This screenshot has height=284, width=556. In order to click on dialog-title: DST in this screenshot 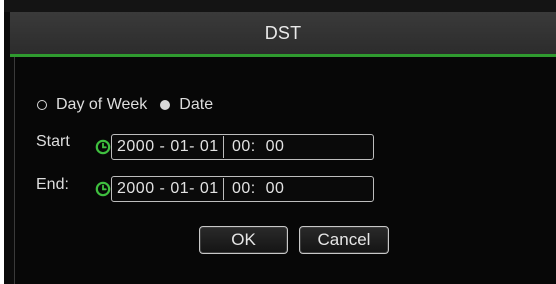, I will do `click(283, 33)`.